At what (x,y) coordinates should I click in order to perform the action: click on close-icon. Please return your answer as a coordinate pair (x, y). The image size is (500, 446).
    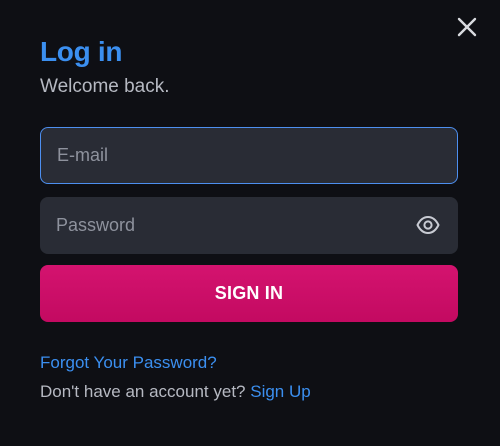
    Looking at the image, I should click on (467, 27).